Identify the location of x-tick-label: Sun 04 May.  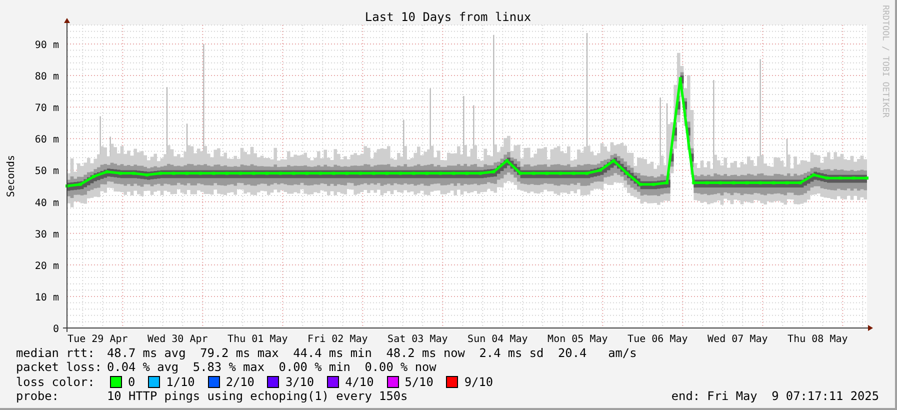
(498, 339).